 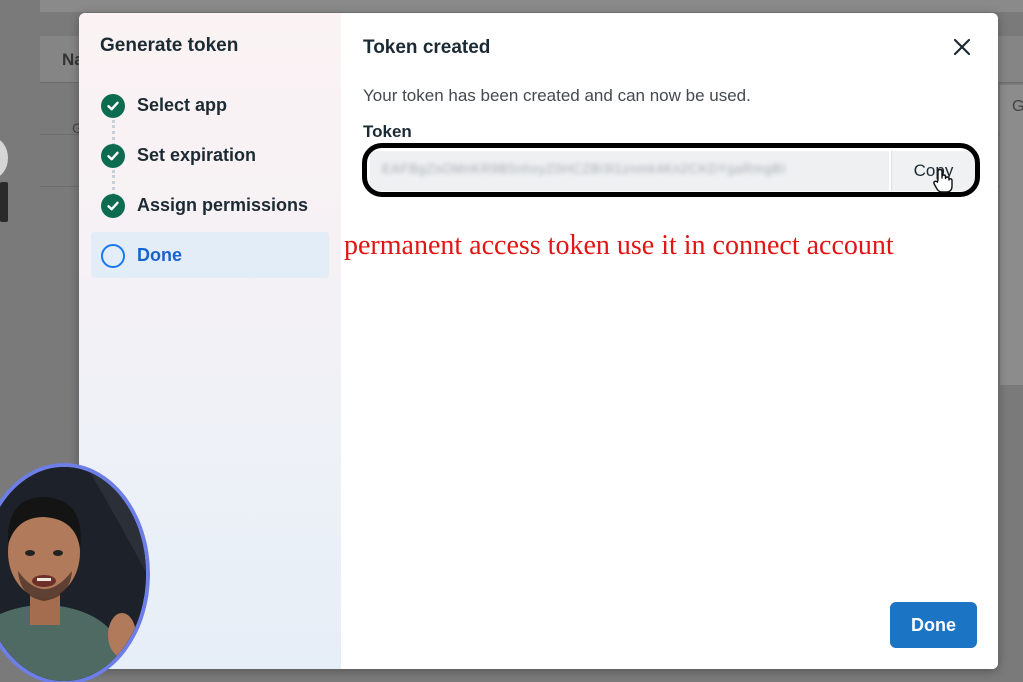 What do you see at coordinates (182, 105) in the screenshot?
I see `step-label: Select app` at bounding box center [182, 105].